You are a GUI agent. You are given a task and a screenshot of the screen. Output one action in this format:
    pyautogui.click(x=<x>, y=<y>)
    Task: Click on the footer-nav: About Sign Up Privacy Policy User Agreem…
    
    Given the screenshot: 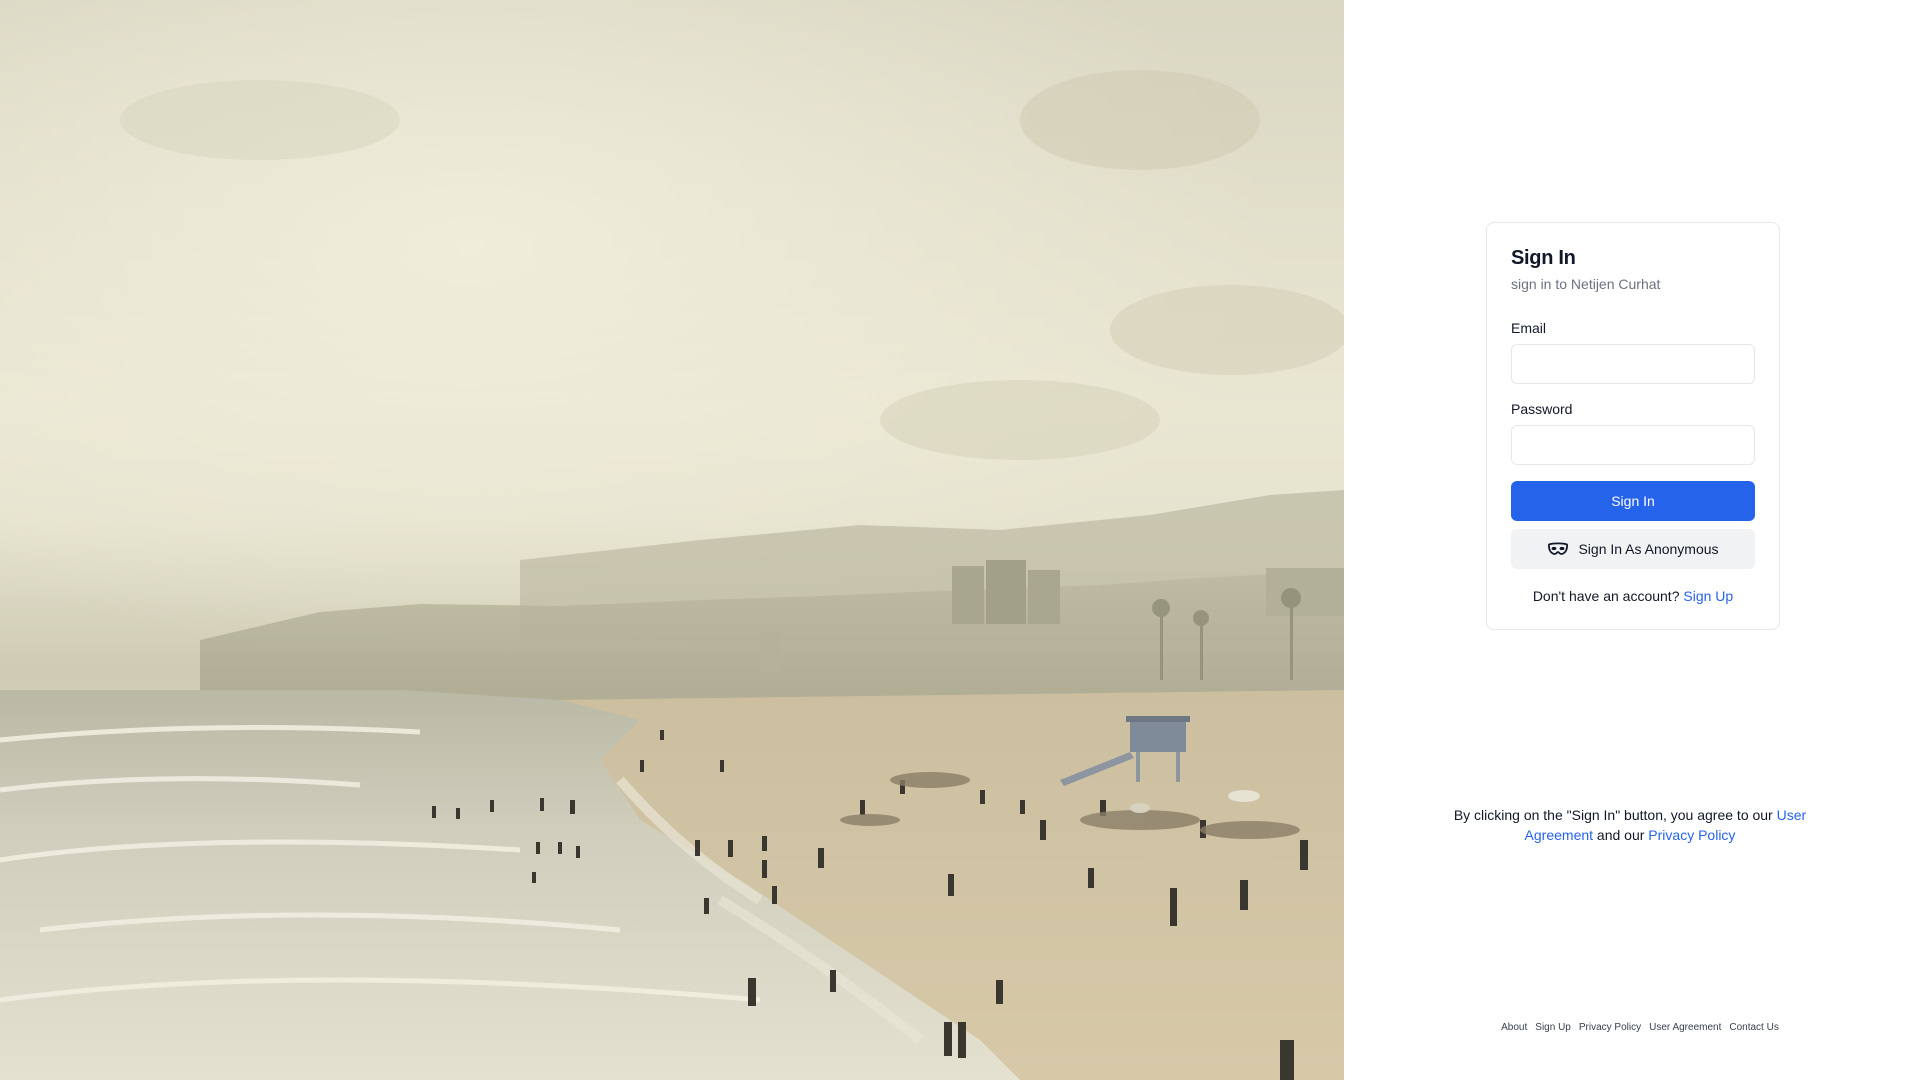 What is the action you would take?
    pyautogui.click(x=1640, y=1027)
    